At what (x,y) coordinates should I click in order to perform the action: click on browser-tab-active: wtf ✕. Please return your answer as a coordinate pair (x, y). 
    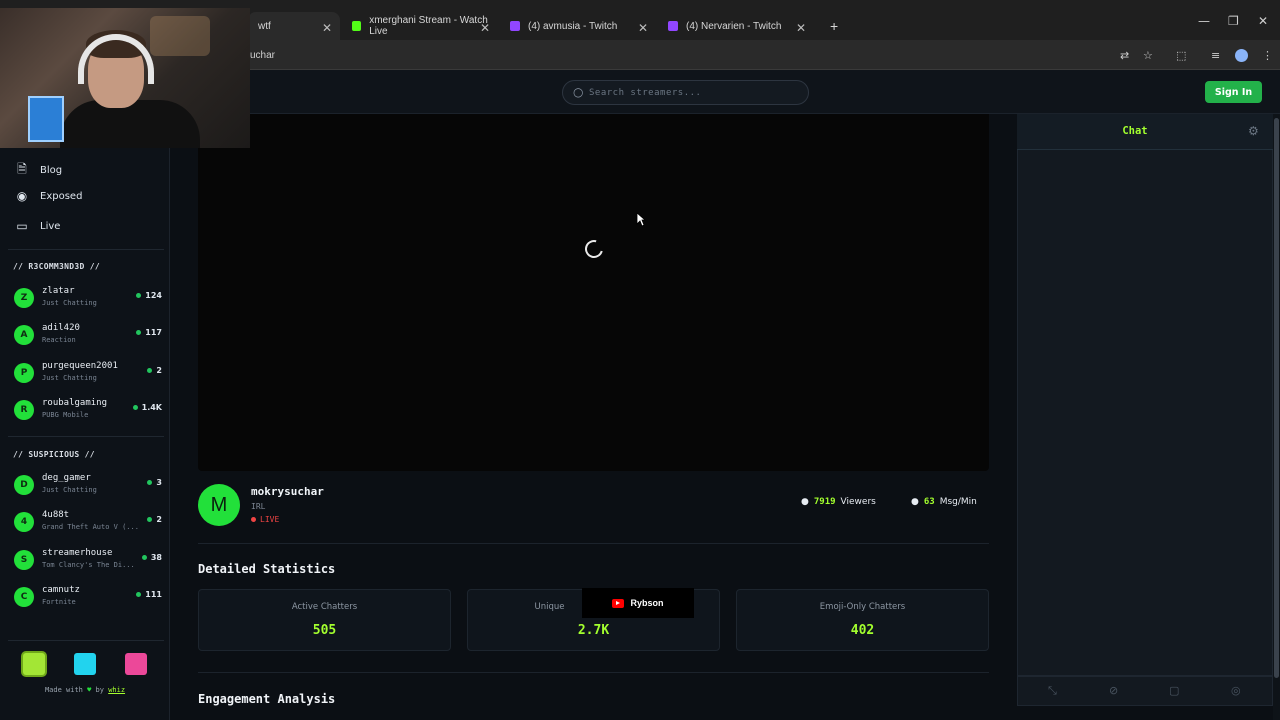
    Looking at the image, I should click on (294, 26).